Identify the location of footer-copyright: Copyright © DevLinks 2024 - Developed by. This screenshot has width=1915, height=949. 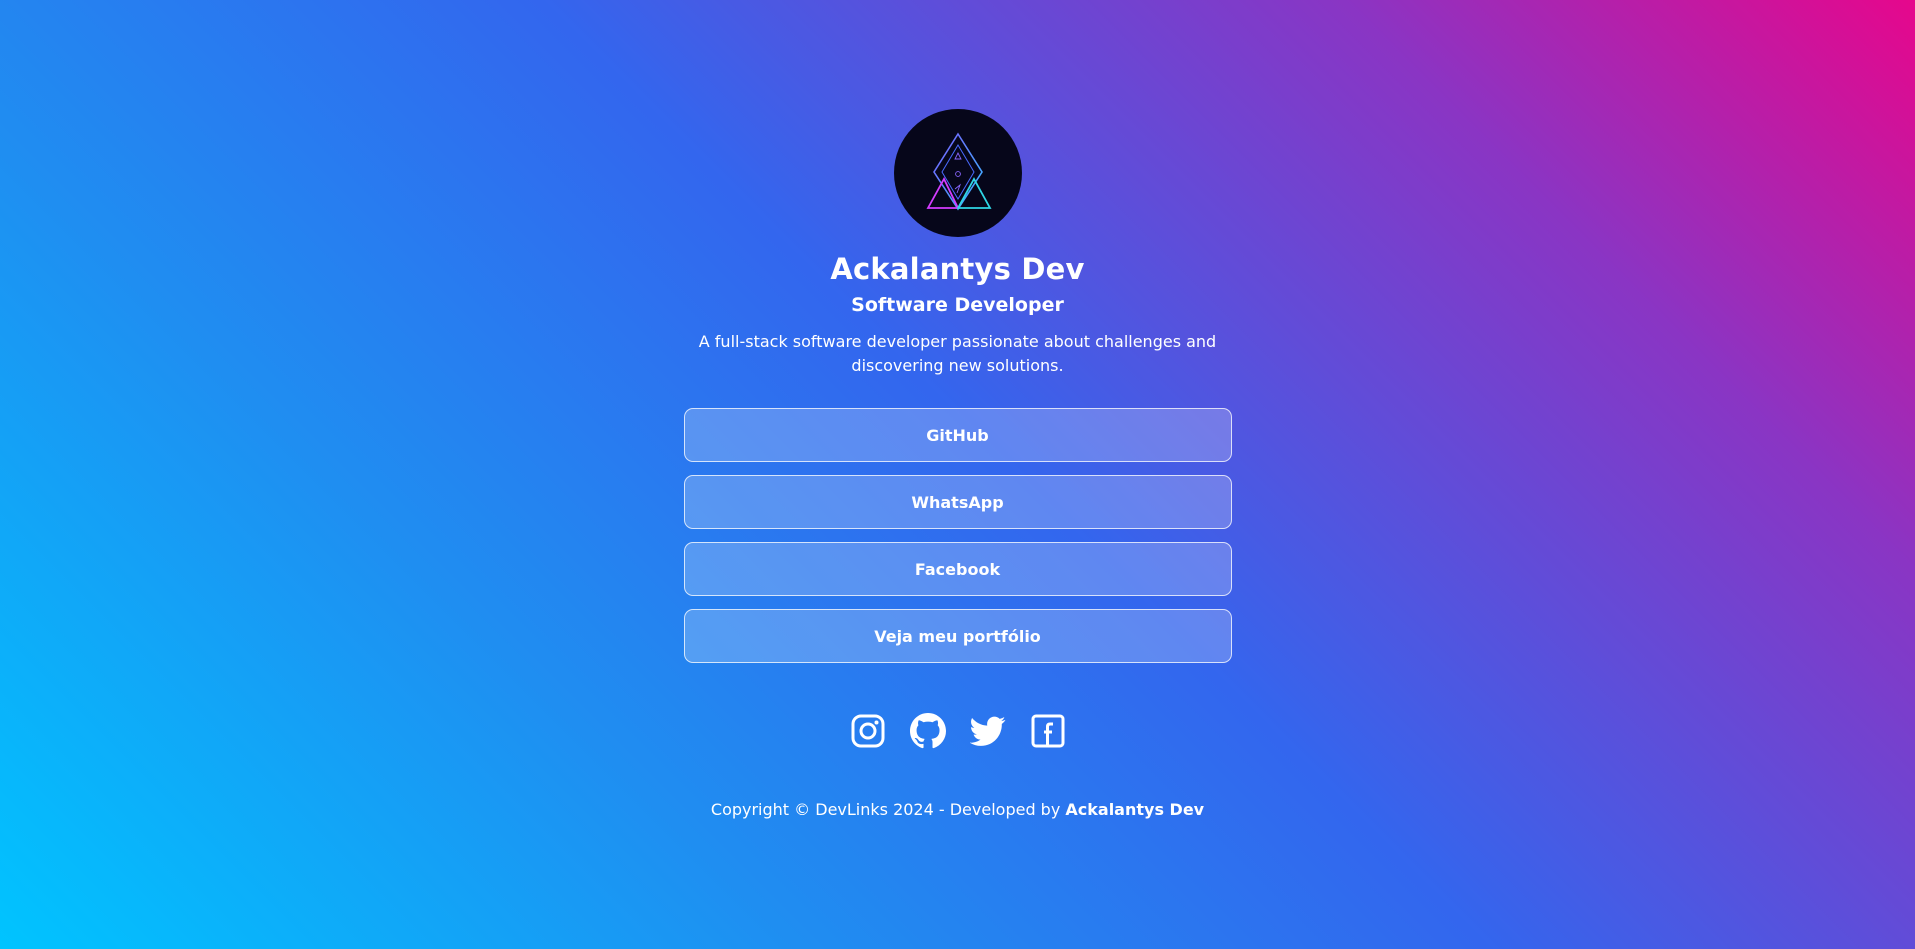
(888, 809).